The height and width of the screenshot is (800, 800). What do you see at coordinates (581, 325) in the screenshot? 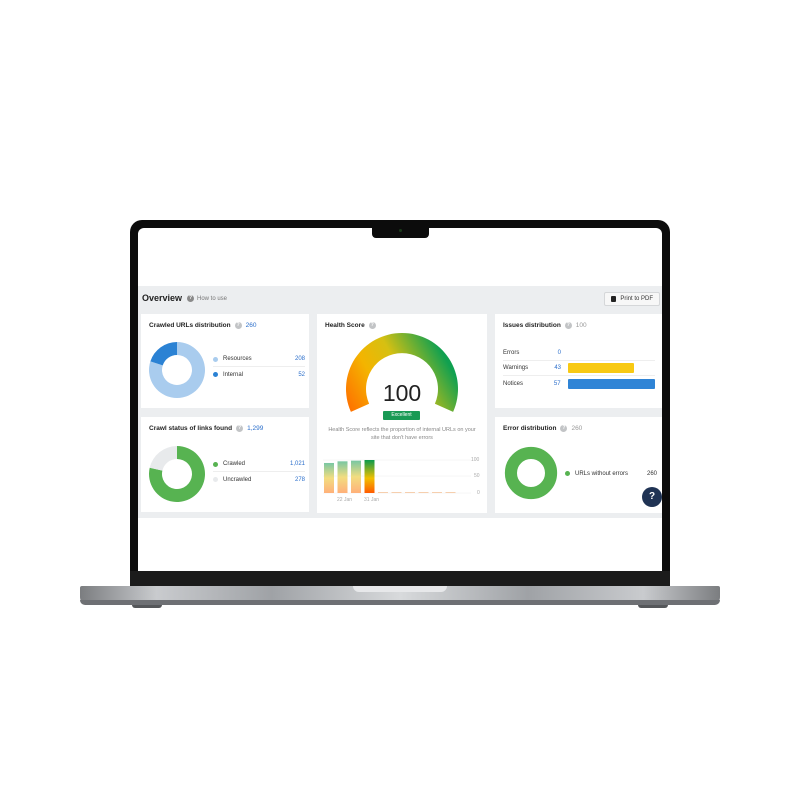
I see `total-count: 100` at bounding box center [581, 325].